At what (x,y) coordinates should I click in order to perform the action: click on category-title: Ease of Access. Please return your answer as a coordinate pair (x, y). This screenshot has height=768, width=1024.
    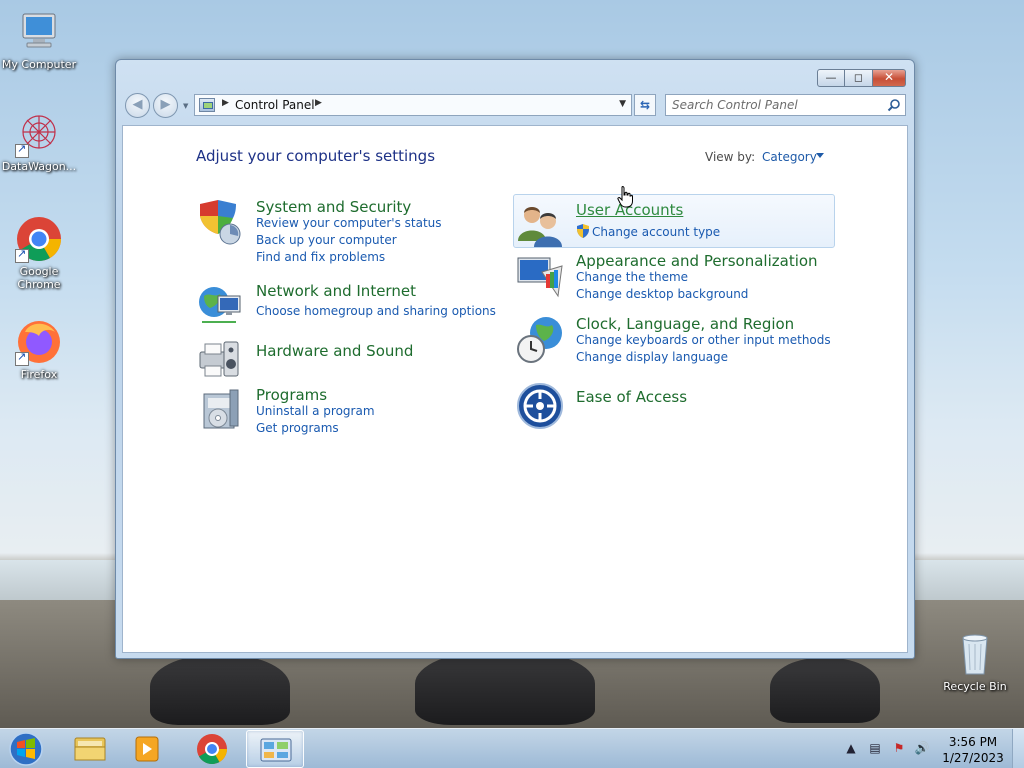
    Looking at the image, I should click on (631, 397).